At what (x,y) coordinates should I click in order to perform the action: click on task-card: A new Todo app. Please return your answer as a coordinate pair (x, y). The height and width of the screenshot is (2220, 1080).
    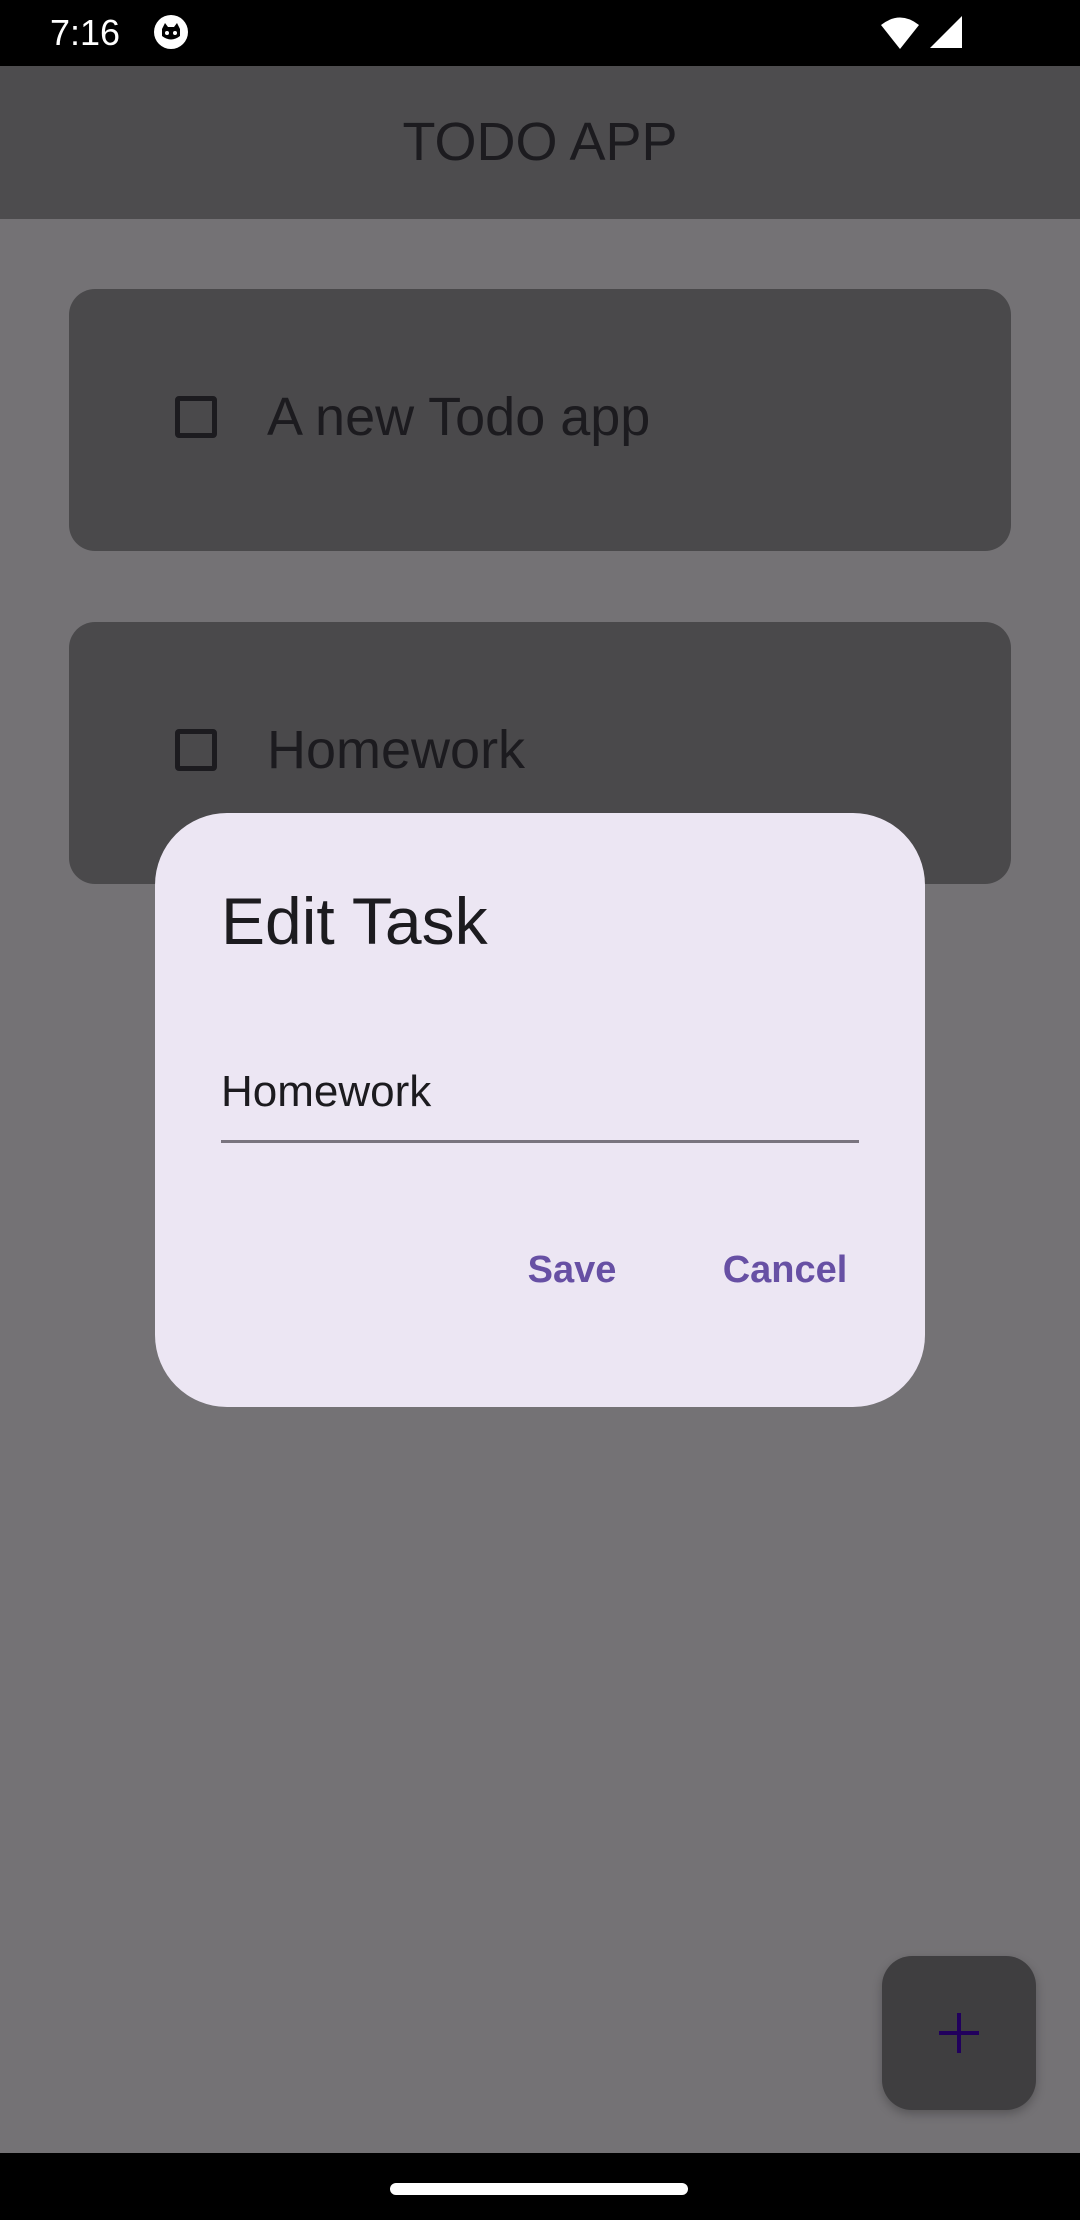
    Looking at the image, I should click on (540, 420).